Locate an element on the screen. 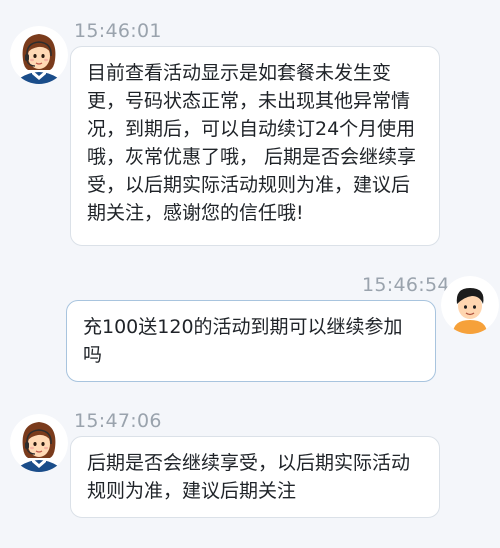 This screenshot has width=500, height=548. agent-message-bubble: 后期是否会继续享受，以后期实际活动规则为准，建议后期关注 is located at coordinates (255, 477).